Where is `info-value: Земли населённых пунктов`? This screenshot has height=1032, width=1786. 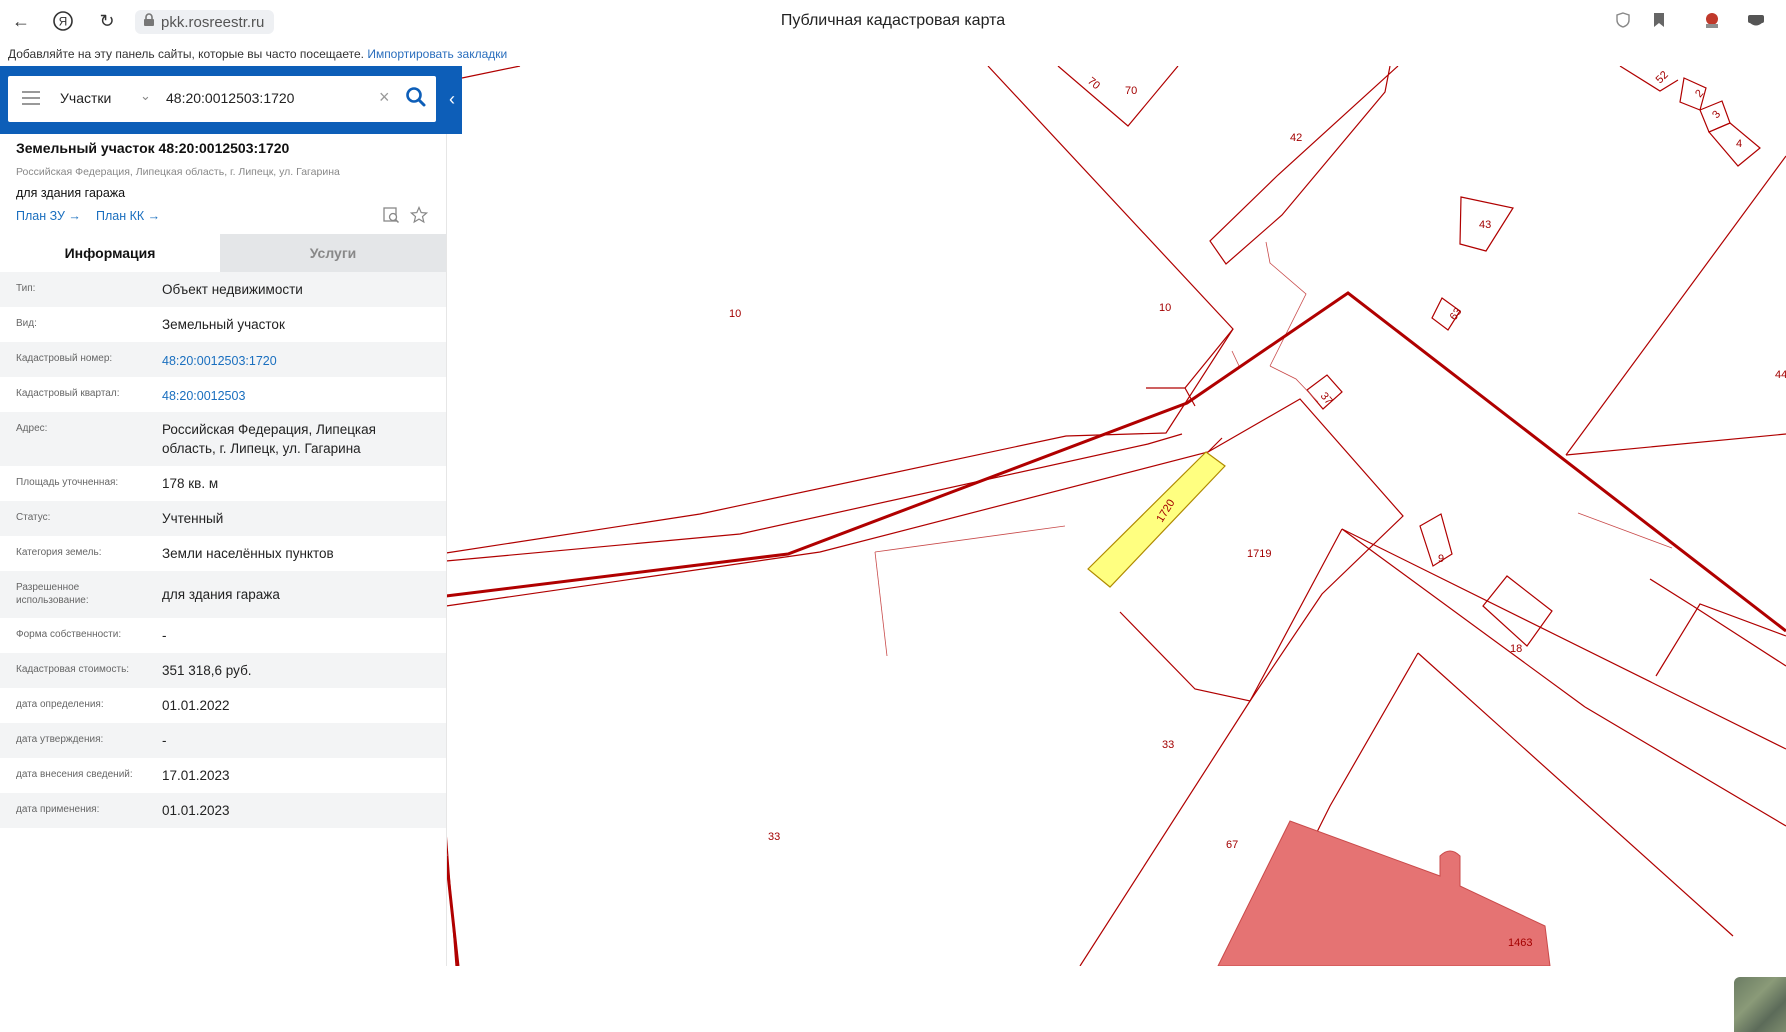
info-value: Земли населённых пунктов is located at coordinates (248, 553).